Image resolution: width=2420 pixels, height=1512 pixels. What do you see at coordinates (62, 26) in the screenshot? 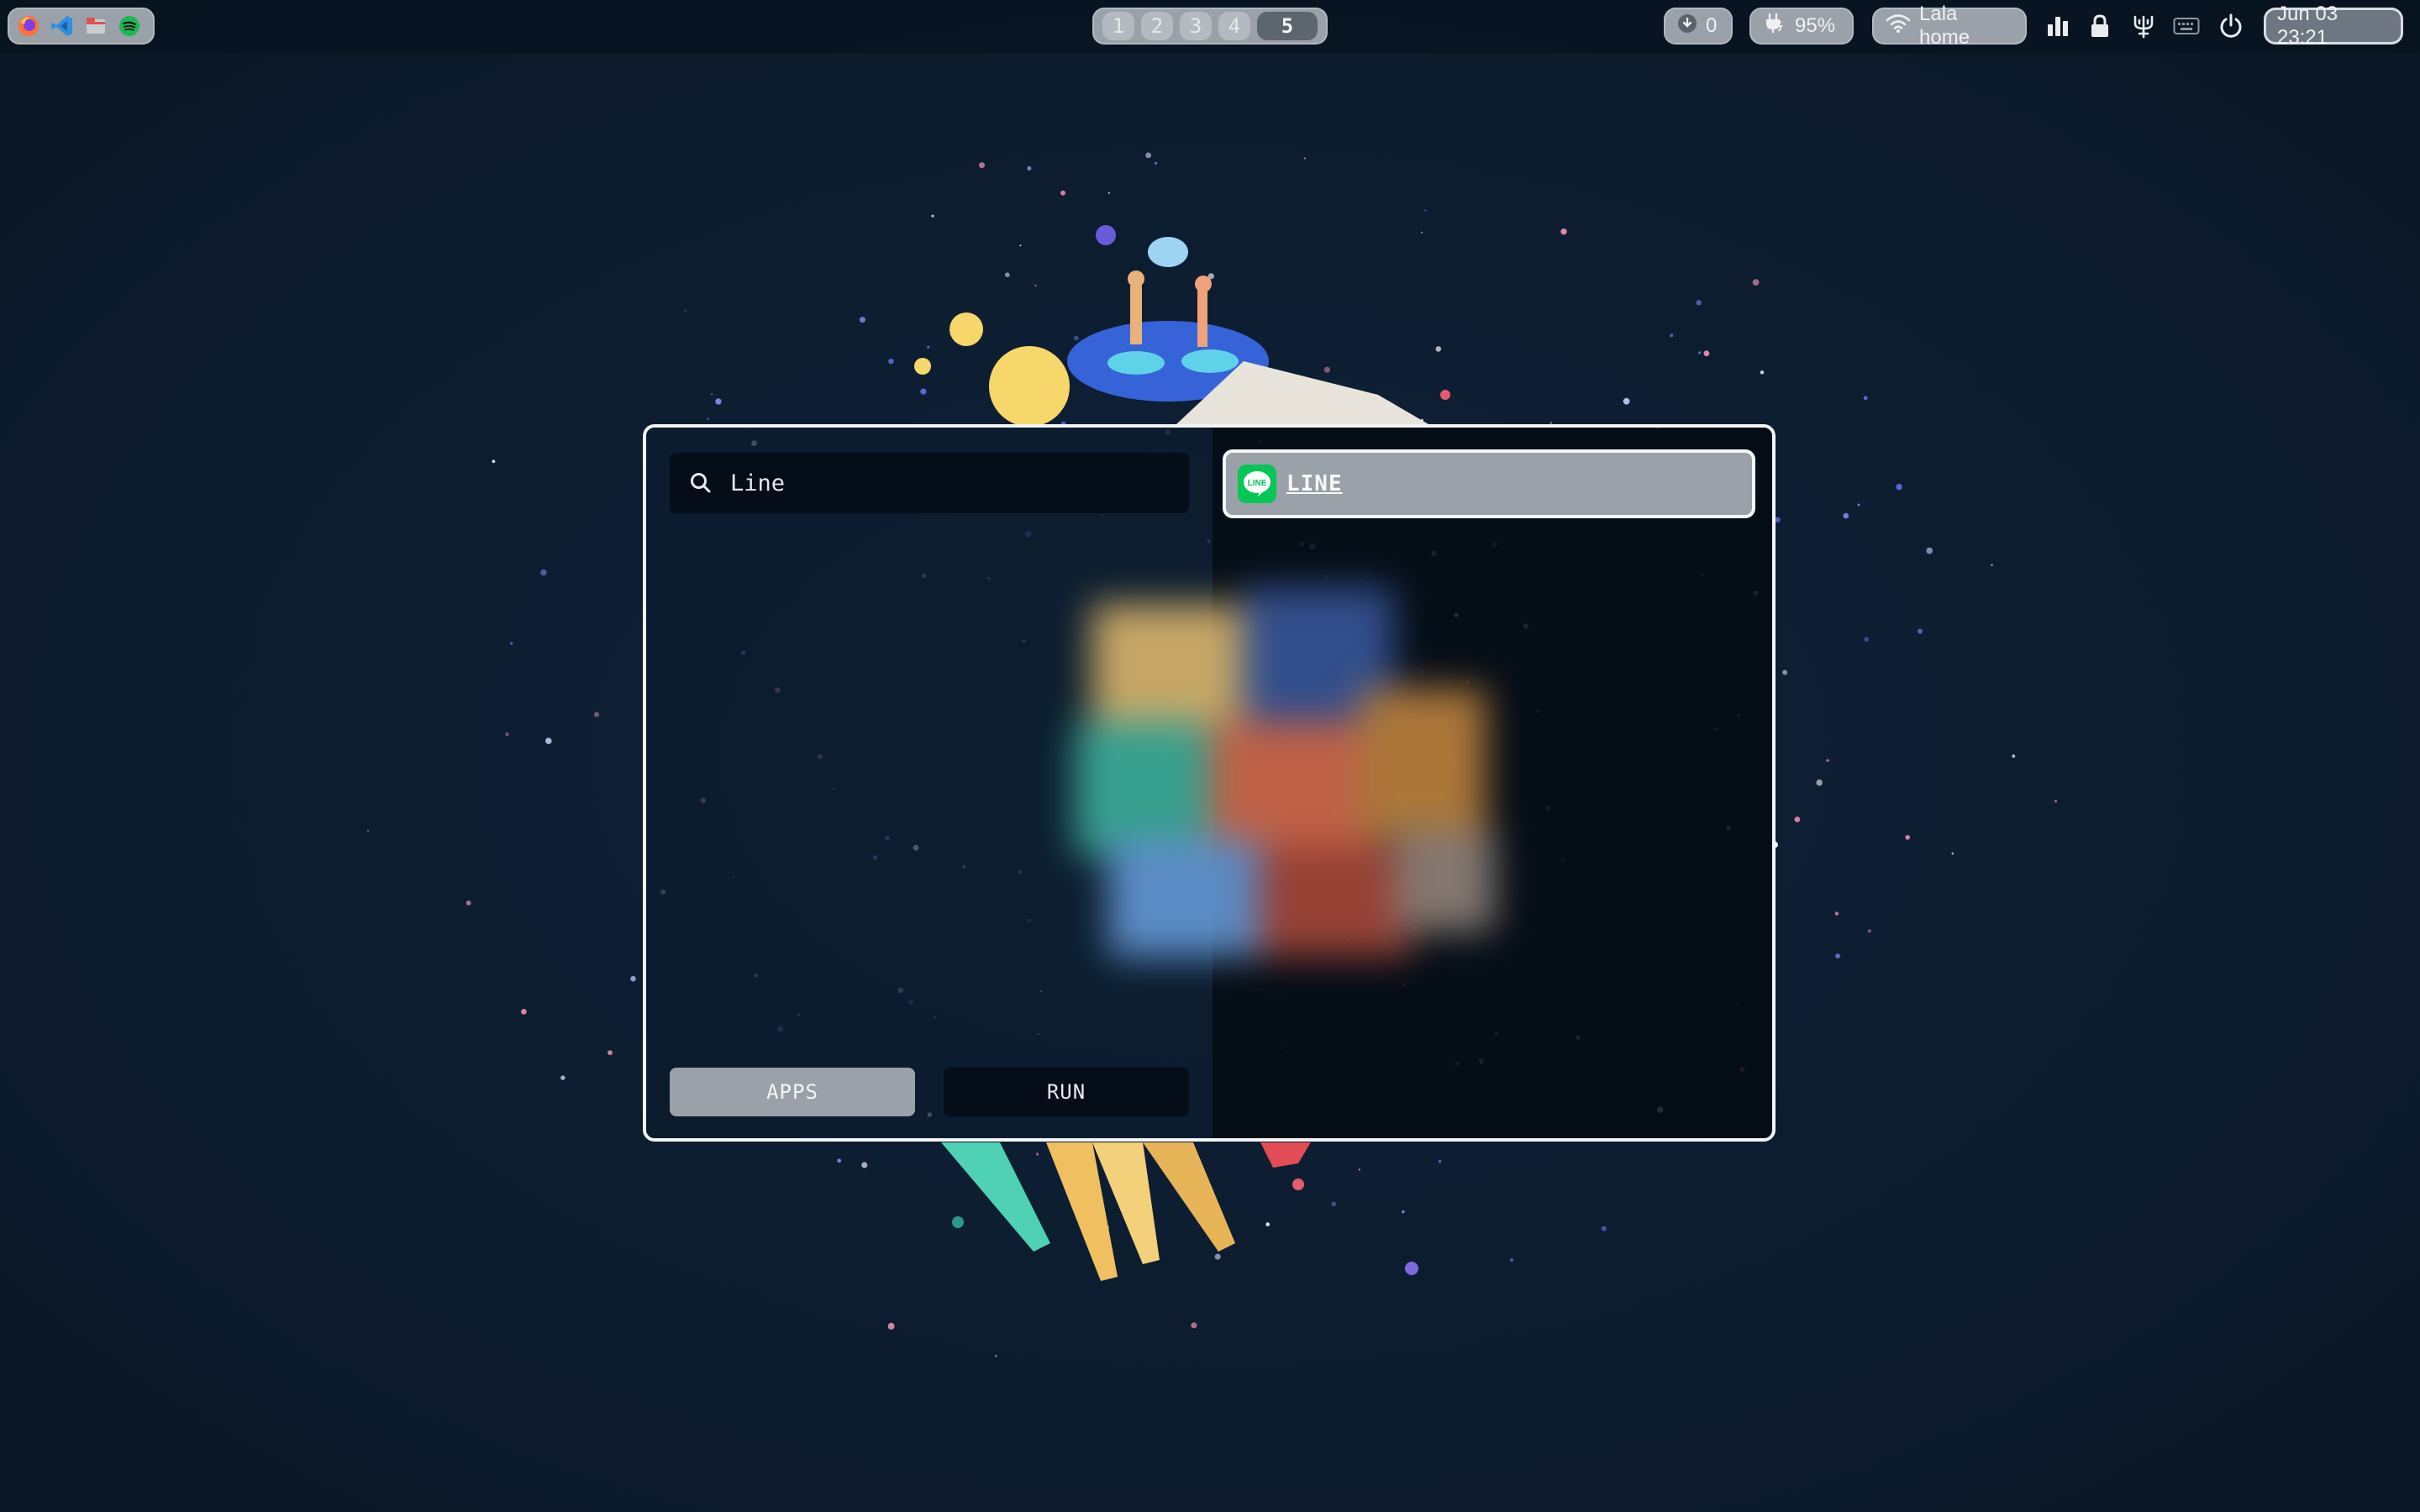
I see `vscode-icon` at bounding box center [62, 26].